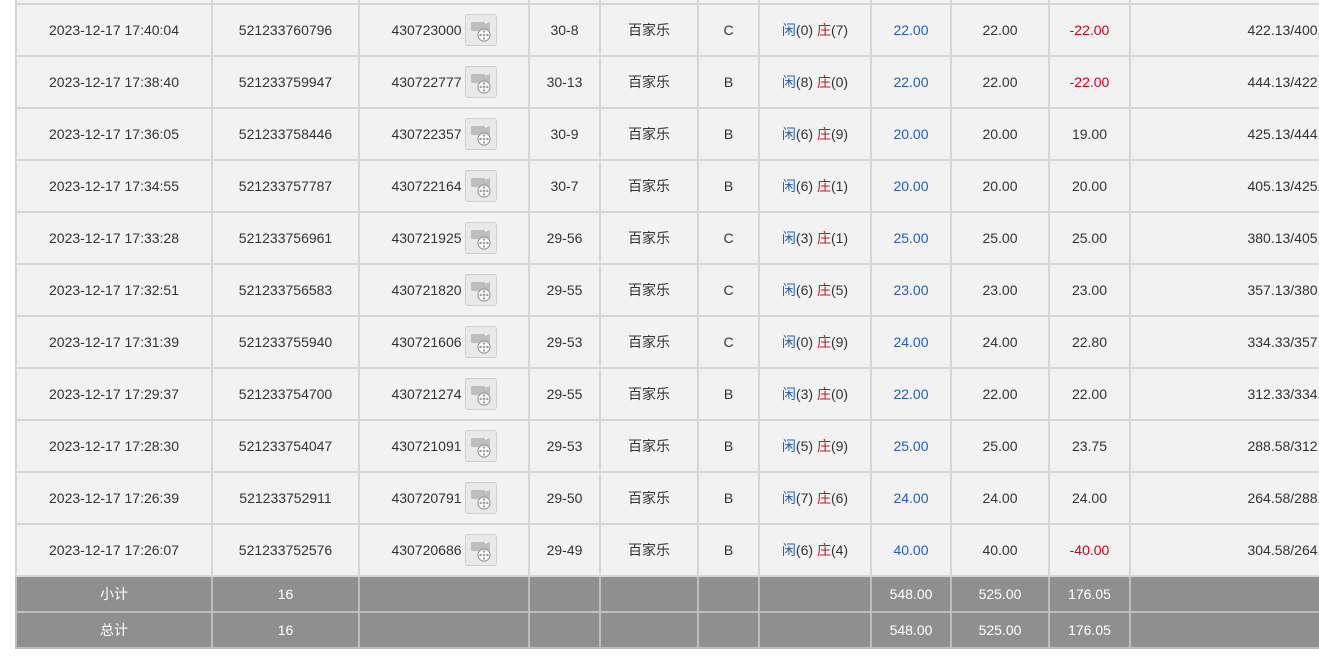 This screenshot has height=667, width=1319. Describe the element at coordinates (911, 446) in the screenshot. I see `bet-amount: 25.00` at that location.